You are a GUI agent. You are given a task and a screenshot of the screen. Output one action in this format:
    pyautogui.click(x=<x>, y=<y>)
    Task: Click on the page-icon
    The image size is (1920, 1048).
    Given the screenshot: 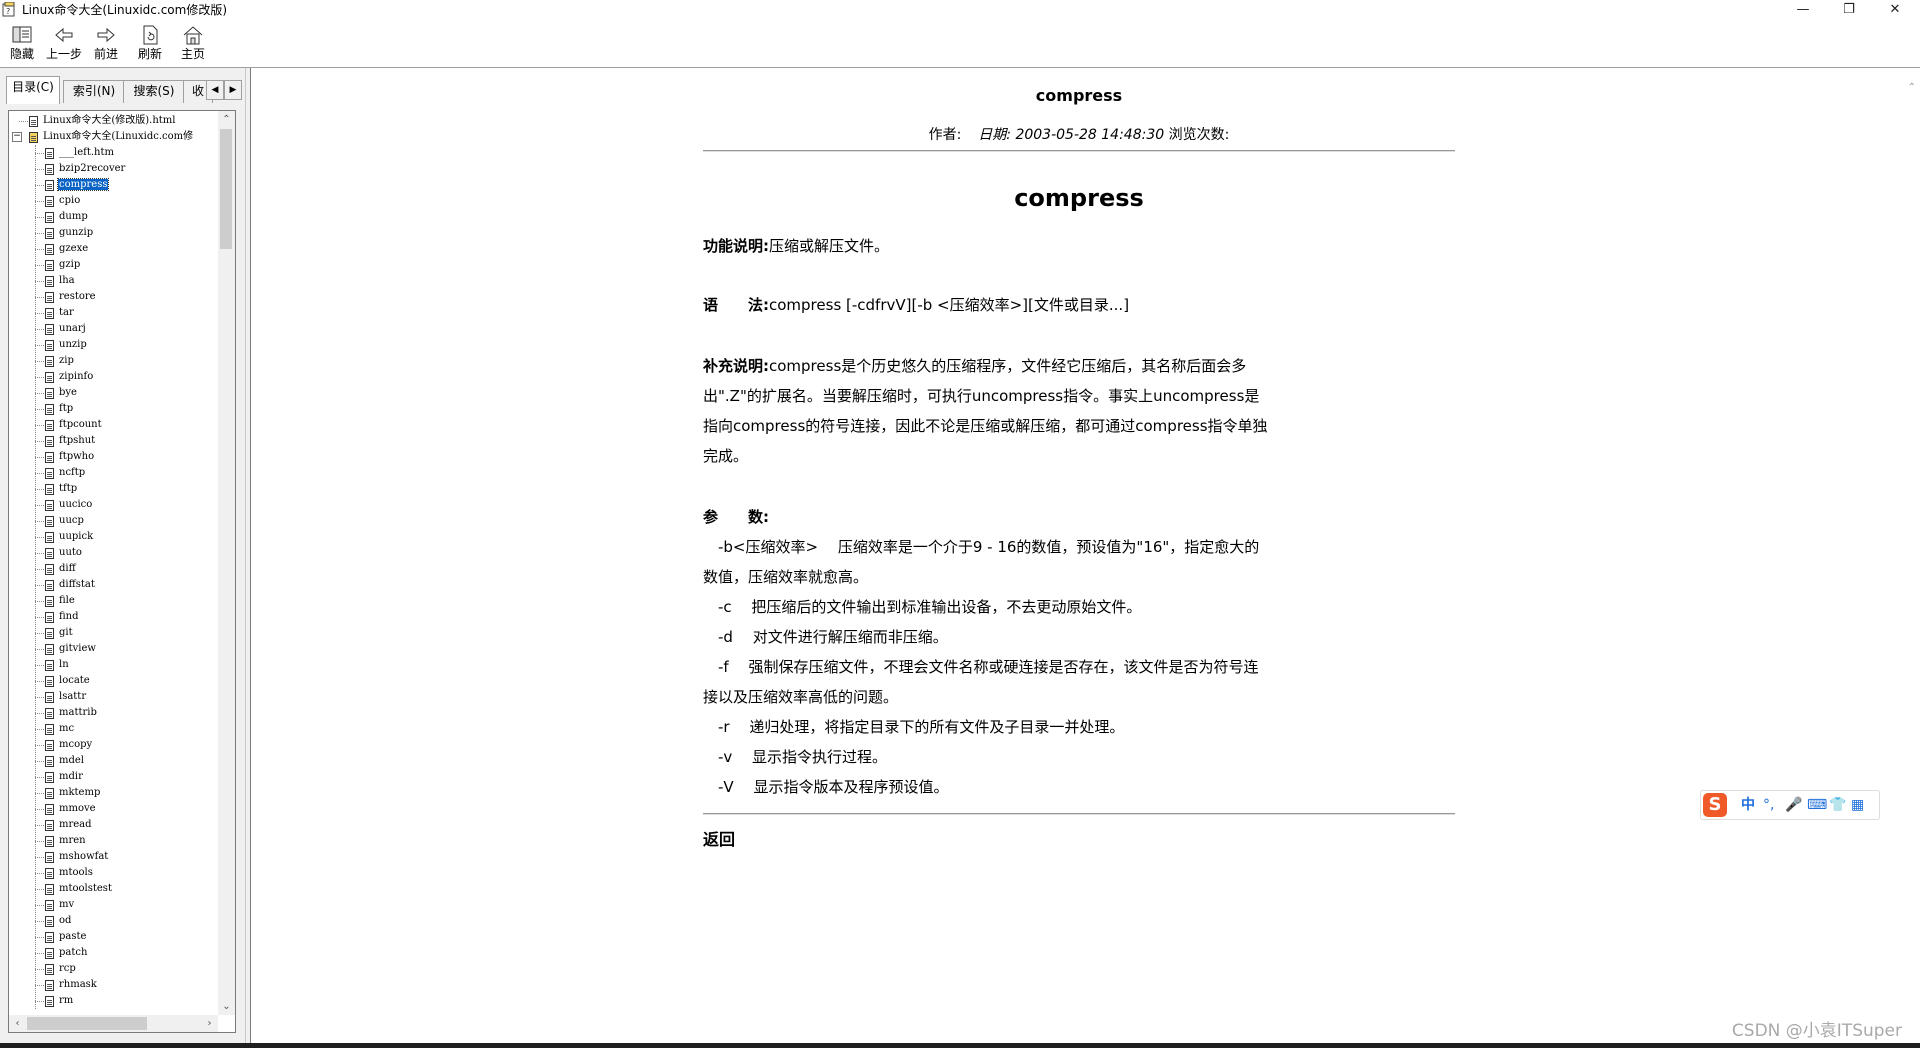 What is the action you would take?
    pyautogui.click(x=49, y=345)
    